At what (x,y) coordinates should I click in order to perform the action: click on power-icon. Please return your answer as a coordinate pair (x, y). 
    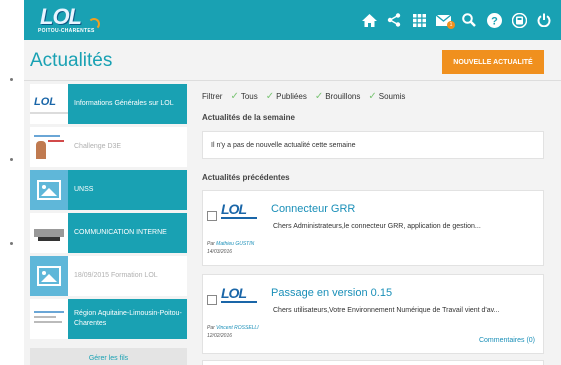
    Looking at the image, I should click on (544, 20).